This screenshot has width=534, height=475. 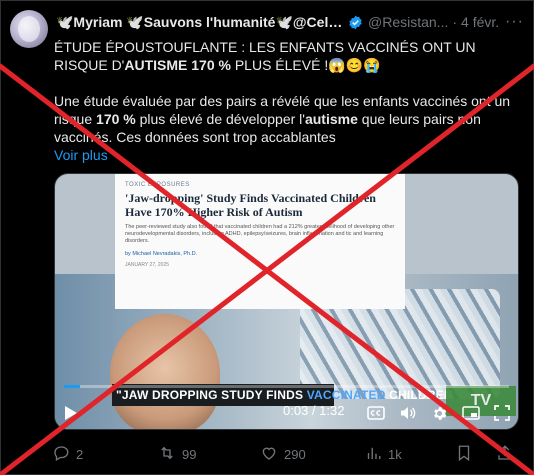 I want to click on views-button: 1k, so click(x=383, y=454).